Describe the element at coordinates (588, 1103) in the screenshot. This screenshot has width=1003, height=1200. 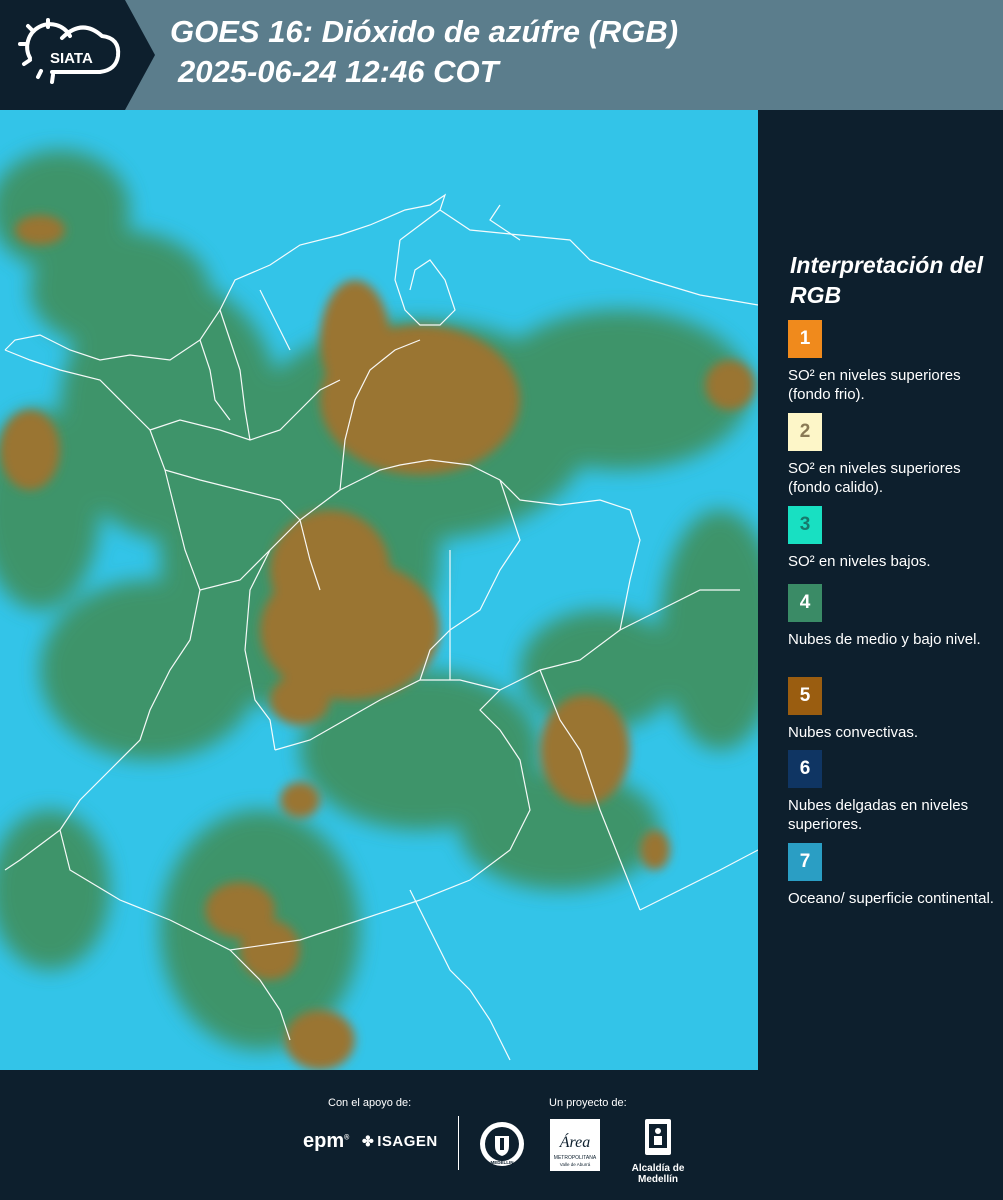
I see `project-label: Un proyecto de:` at that location.